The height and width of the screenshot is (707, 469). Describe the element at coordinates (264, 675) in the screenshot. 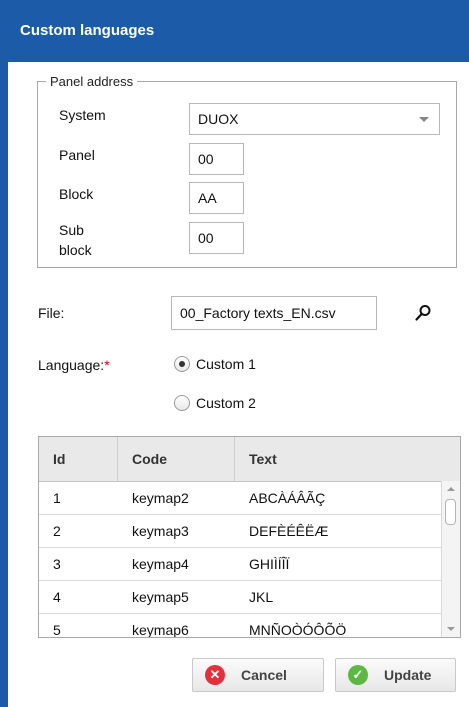

I see `cancel-button-label: Cancel` at that location.